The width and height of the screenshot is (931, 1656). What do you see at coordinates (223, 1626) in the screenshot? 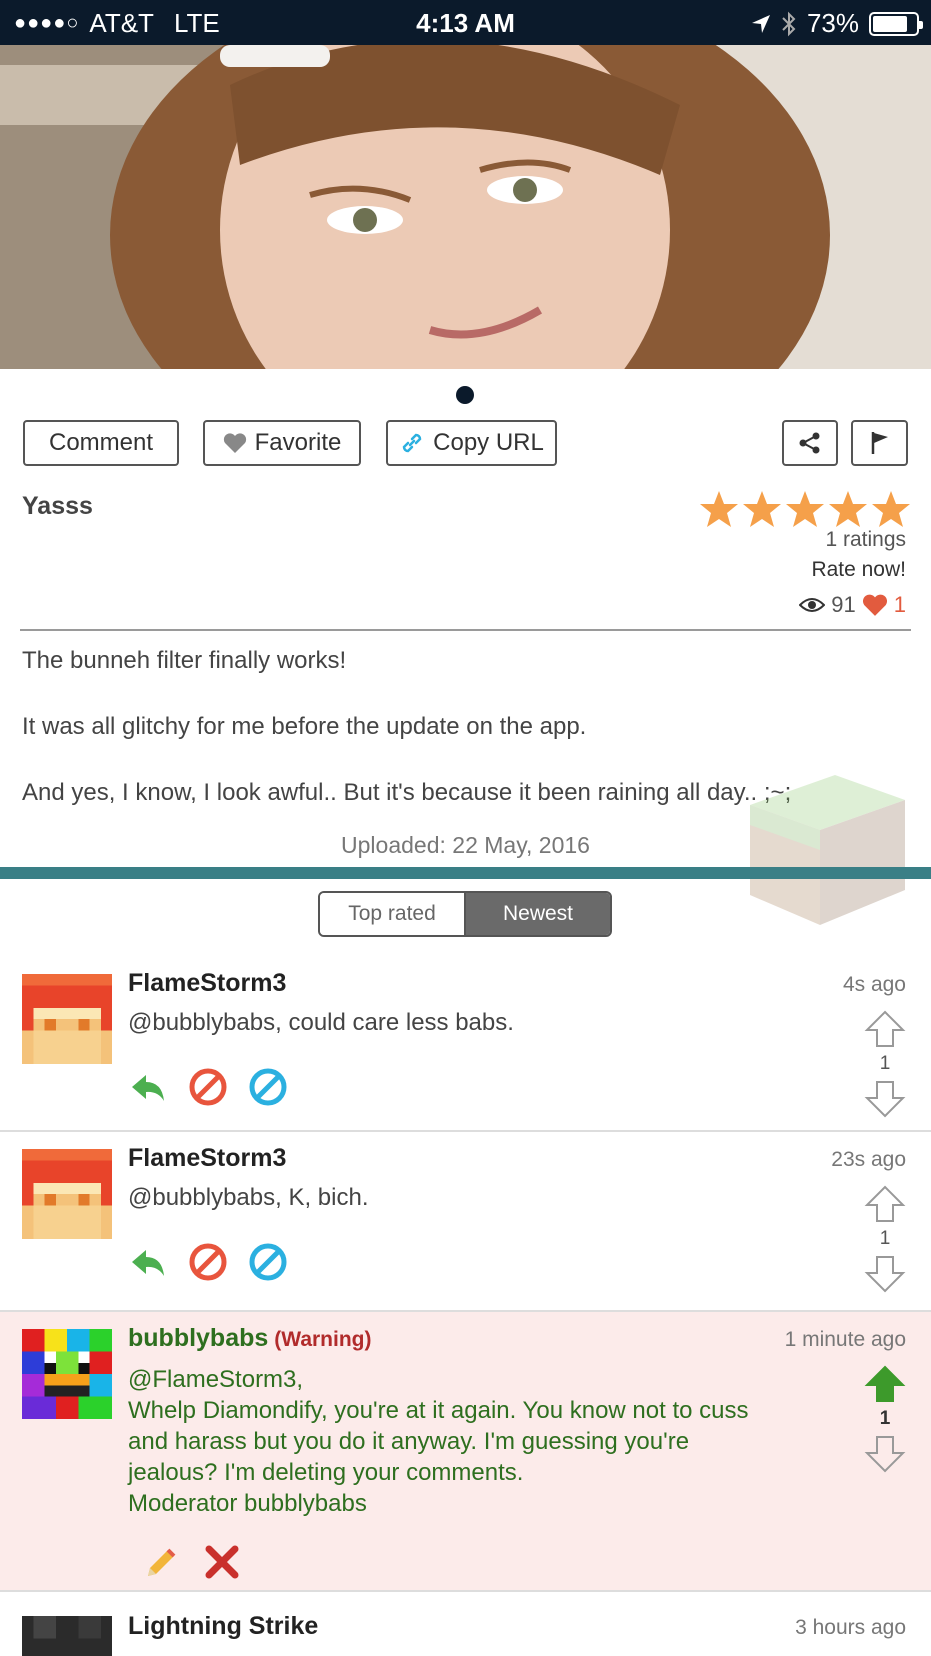
I see `comment-author: Lightning Strike` at bounding box center [223, 1626].